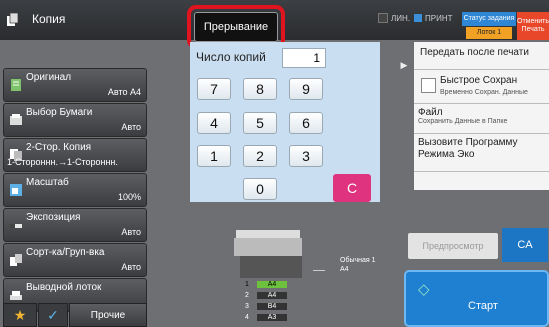 The height and width of the screenshot is (327, 549). What do you see at coordinates (319, 270) in the screenshot?
I see `tray-pointer-line` at bounding box center [319, 270].